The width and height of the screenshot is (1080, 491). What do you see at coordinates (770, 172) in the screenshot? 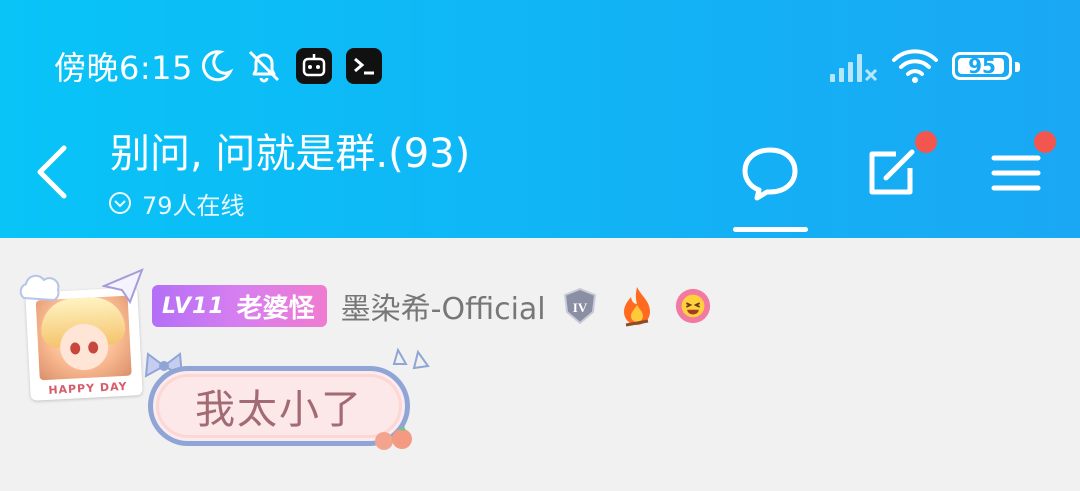
I see `chat-bubble-button` at bounding box center [770, 172].